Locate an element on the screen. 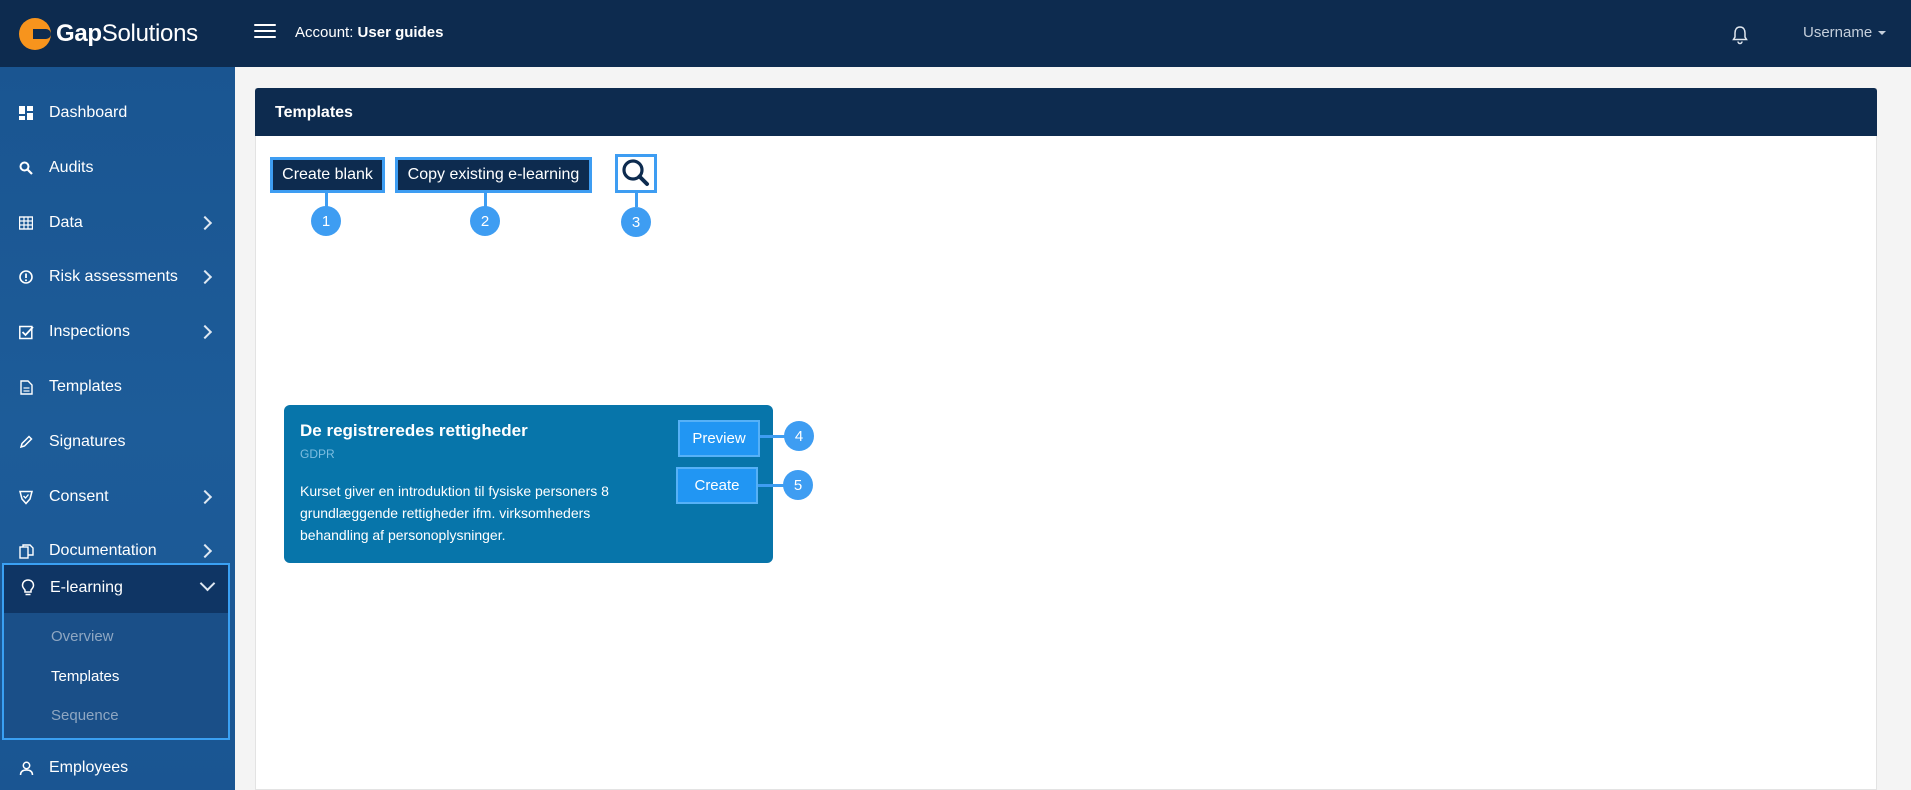 Image resolution: width=1911 pixels, height=790 pixels. table-icon is located at coordinates (26, 223).